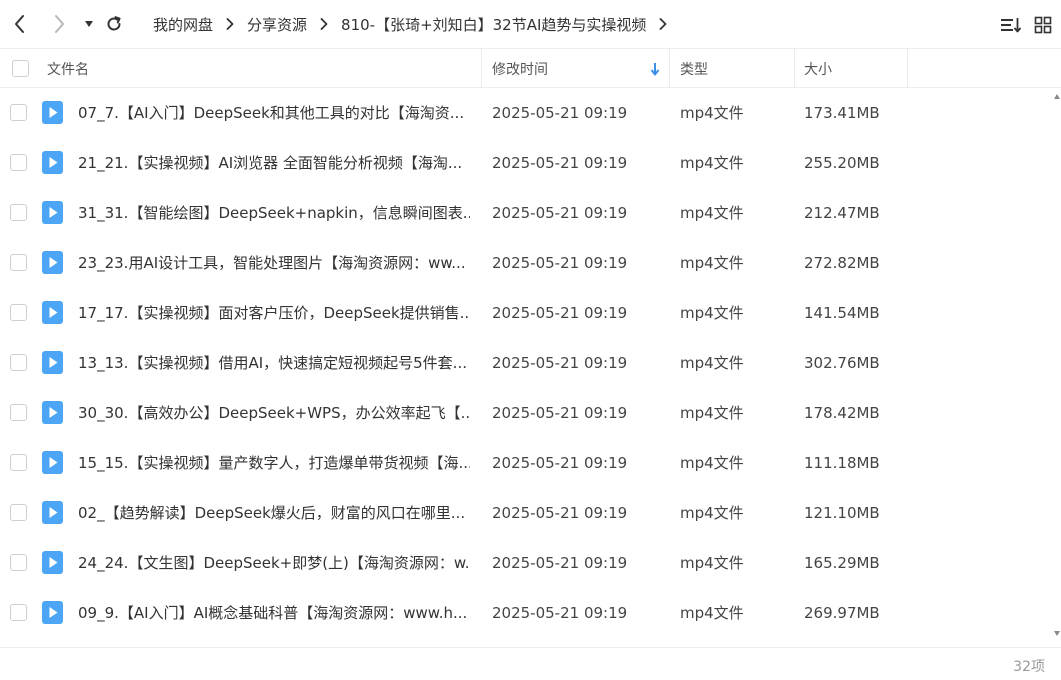  What do you see at coordinates (842, 313) in the screenshot?
I see `file-size: 141.54MB` at bounding box center [842, 313].